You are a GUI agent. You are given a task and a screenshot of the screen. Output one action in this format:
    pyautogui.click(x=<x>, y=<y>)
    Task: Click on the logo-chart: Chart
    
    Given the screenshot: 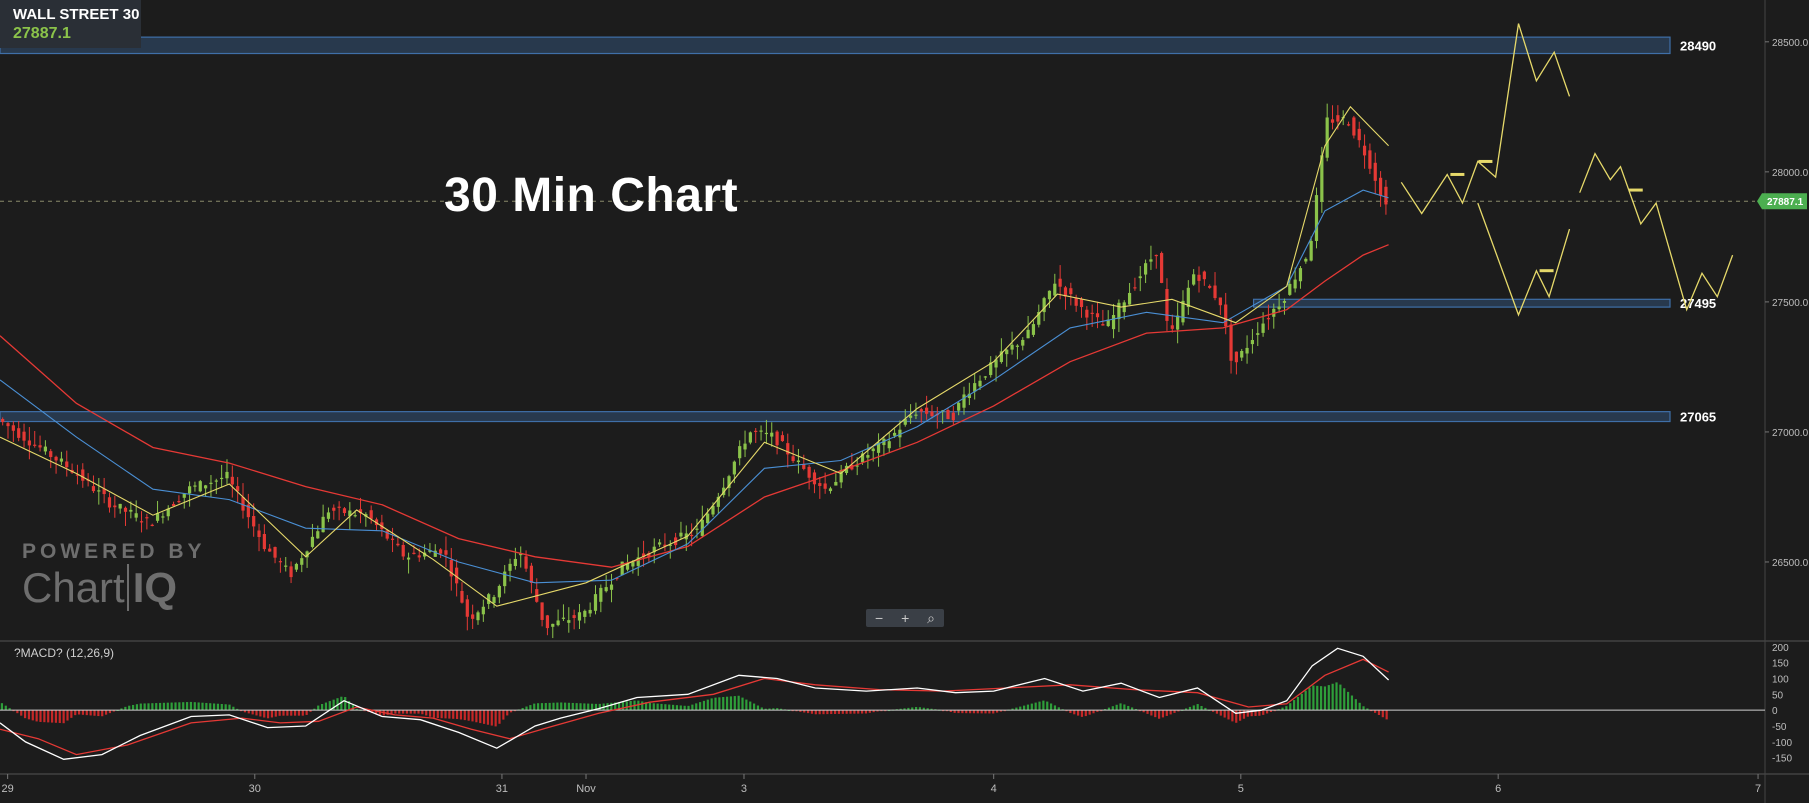 What is the action you would take?
    pyautogui.click(x=73, y=587)
    